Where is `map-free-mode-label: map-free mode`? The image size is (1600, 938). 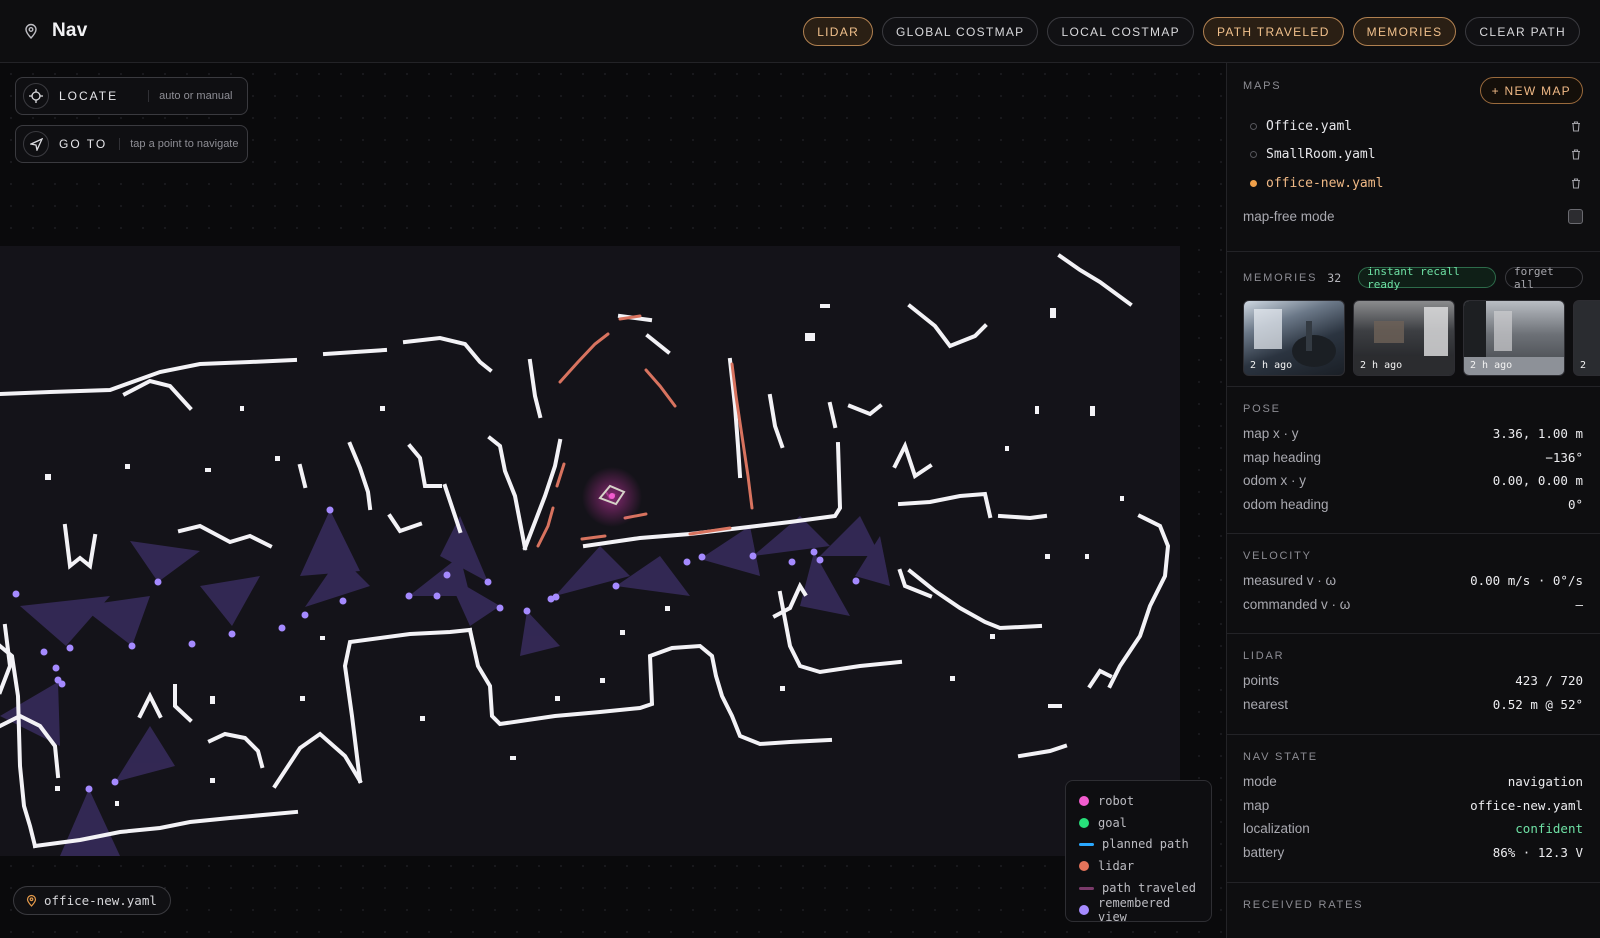
map-free-mode-label: map-free mode is located at coordinates (1289, 216).